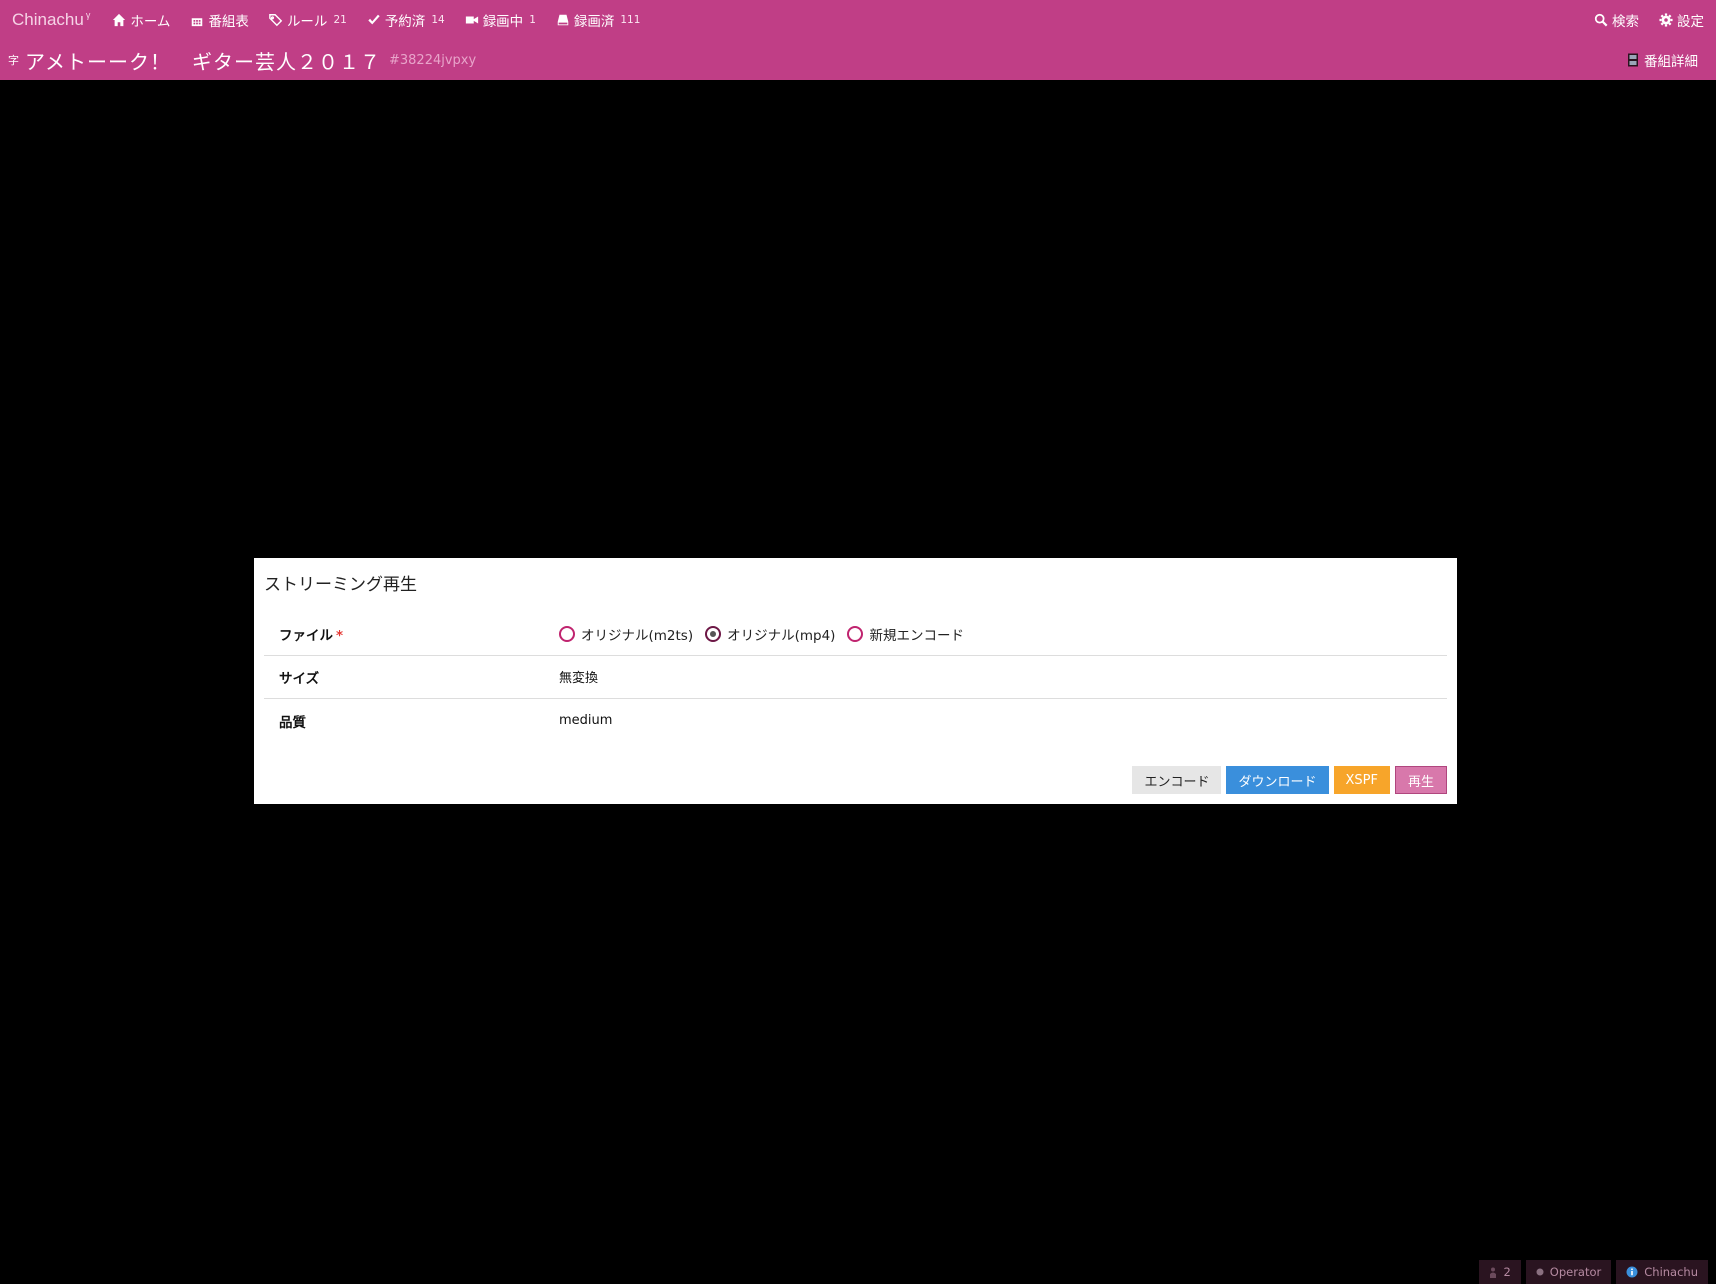 The image size is (1716, 1284). I want to click on nav-right: 検索 設定, so click(1639, 20).